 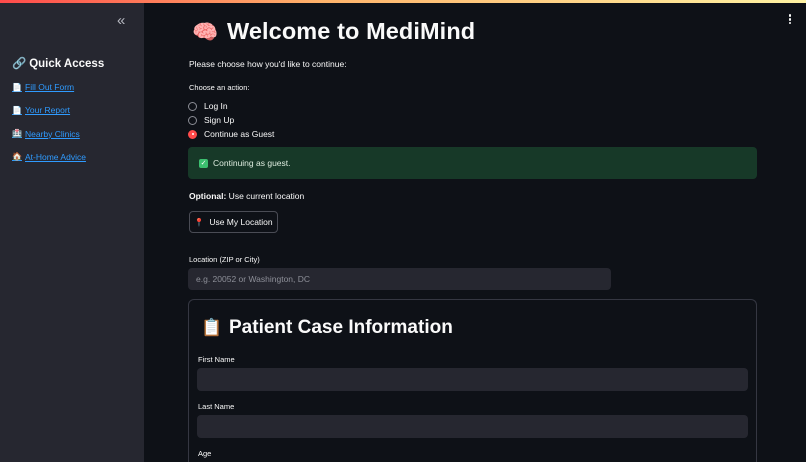 What do you see at coordinates (239, 134) in the screenshot?
I see `radio-option-label: Continue as Guest` at bounding box center [239, 134].